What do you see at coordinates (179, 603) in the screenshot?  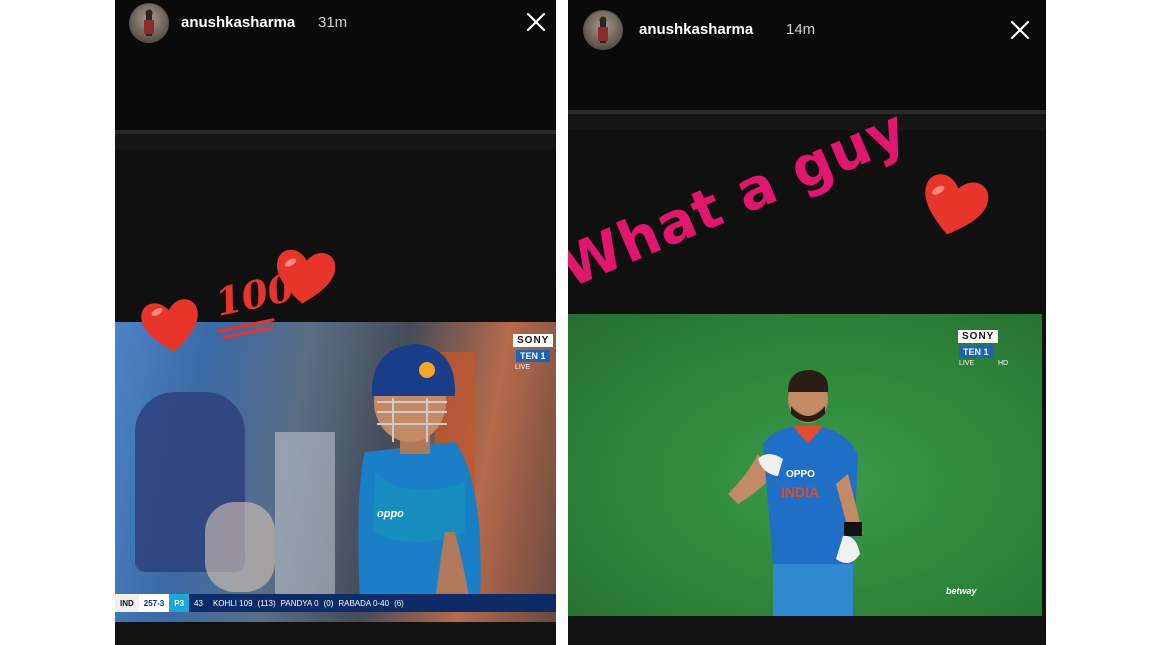 I see `score-powerplay: P3` at bounding box center [179, 603].